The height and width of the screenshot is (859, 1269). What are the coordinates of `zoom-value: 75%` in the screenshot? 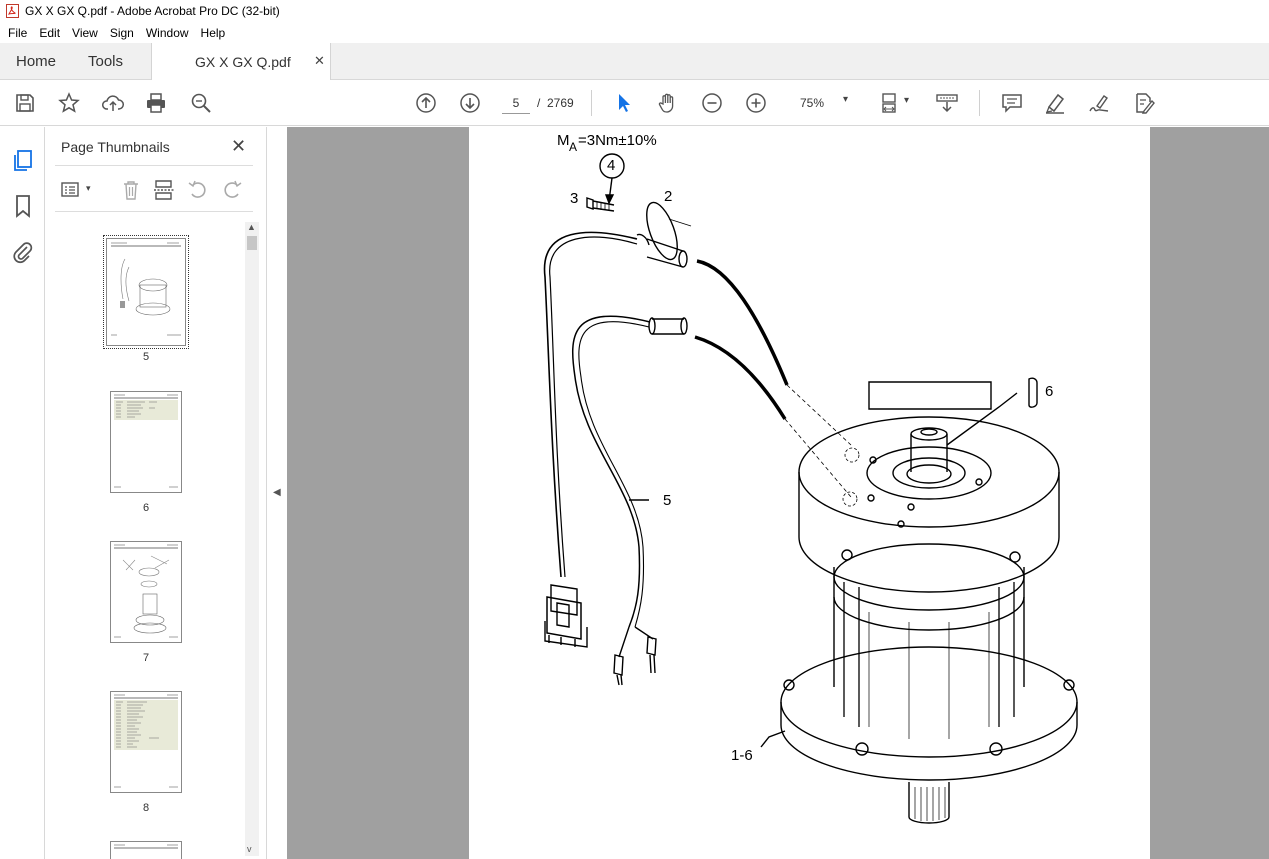 It's located at (812, 103).